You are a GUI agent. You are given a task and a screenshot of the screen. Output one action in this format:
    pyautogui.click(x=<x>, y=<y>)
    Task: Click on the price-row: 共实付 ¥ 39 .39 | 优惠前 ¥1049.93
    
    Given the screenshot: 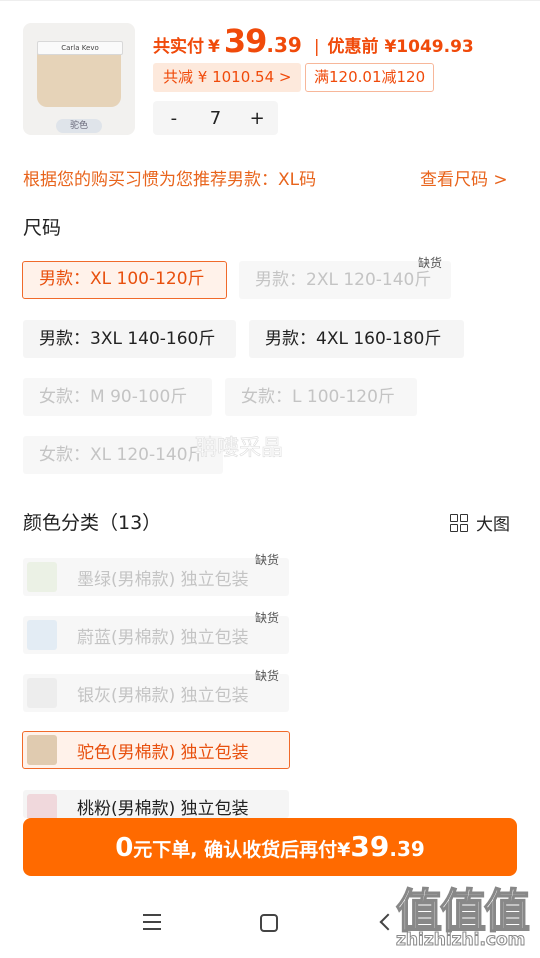 What is the action you would take?
    pyautogui.click(x=313, y=41)
    